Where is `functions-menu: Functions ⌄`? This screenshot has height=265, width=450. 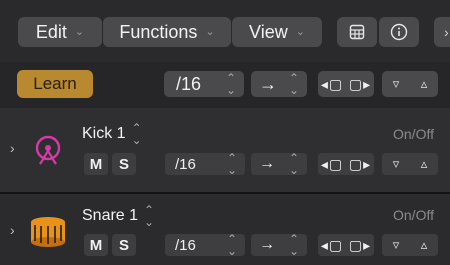 functions-menu: Functions ⌄ is located at coordinates (167, 32).